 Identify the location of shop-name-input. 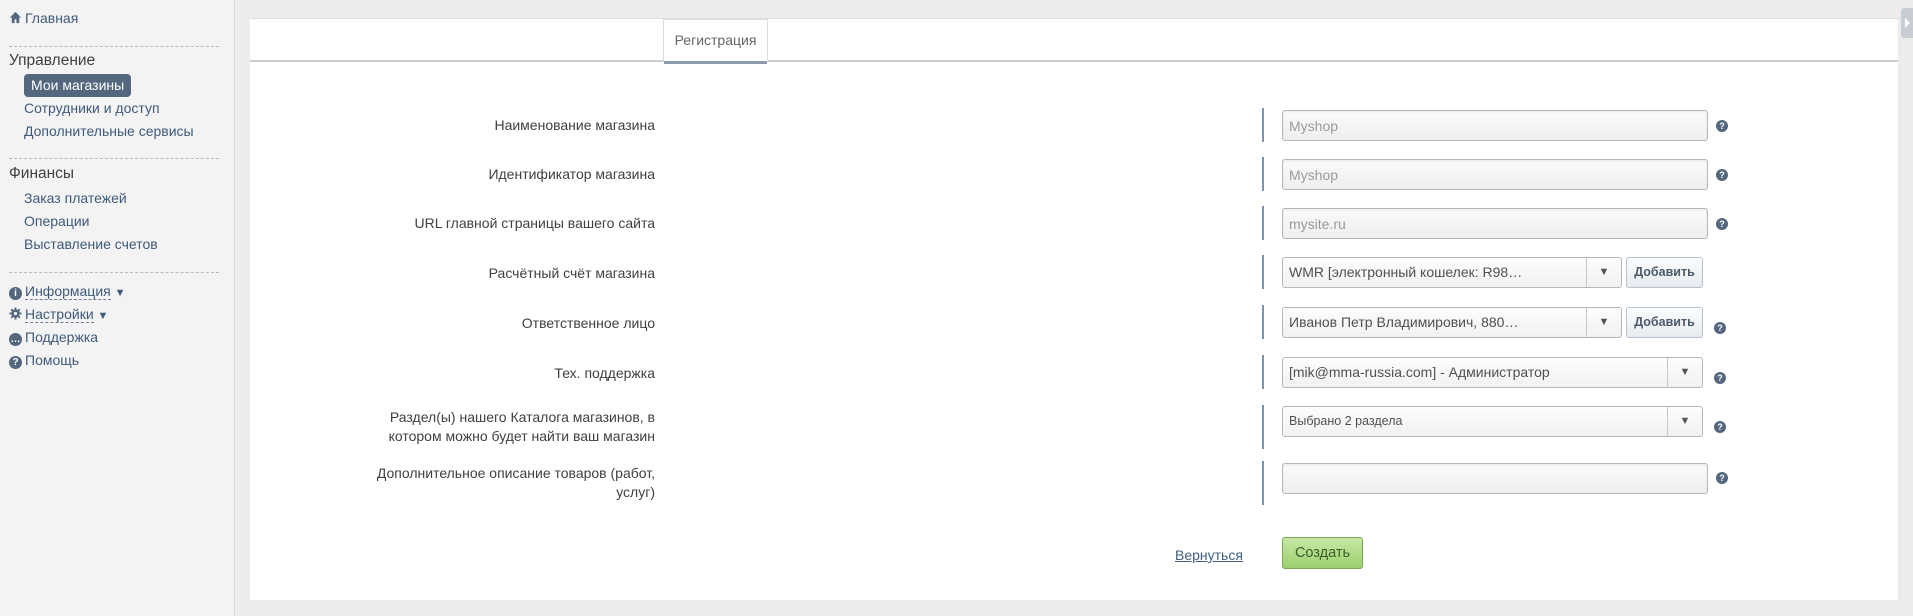
(1495, 125).